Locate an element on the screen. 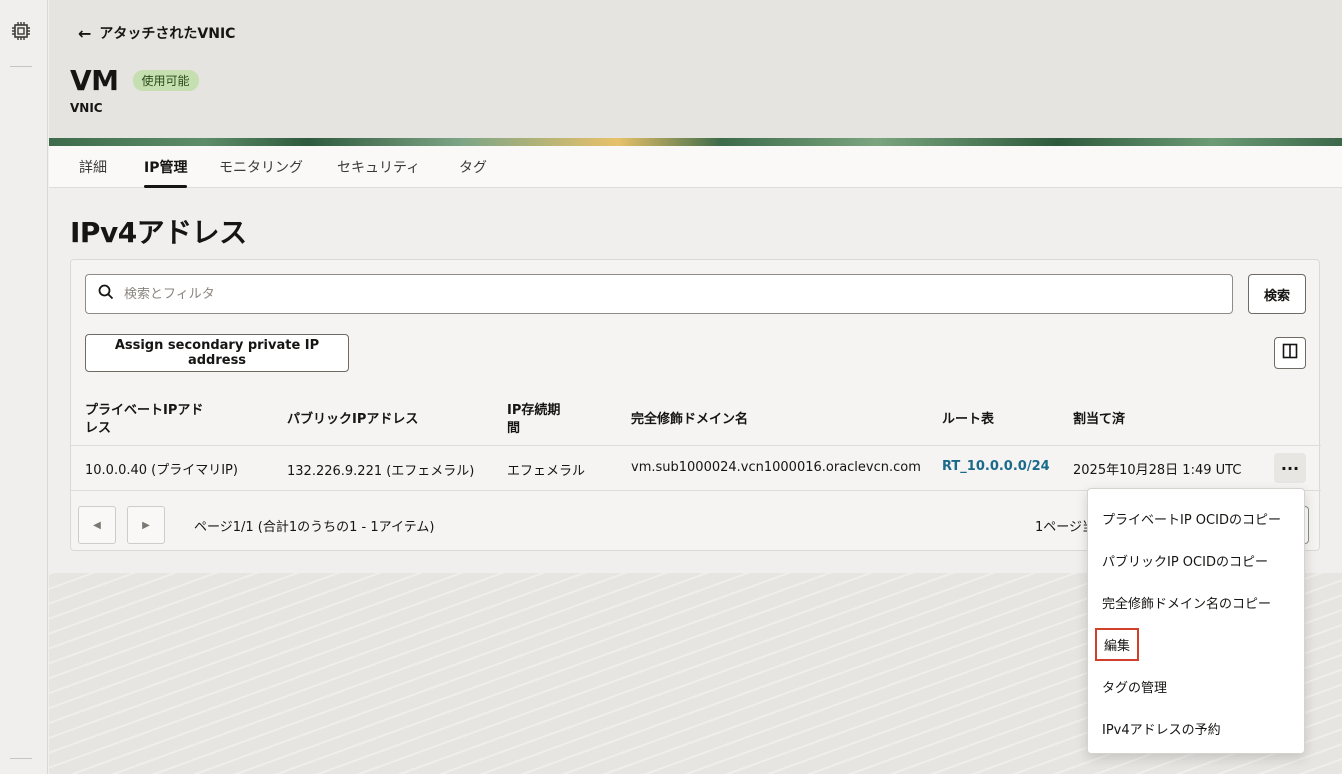 This screenshot has width=1342, height=774. left-rail is located at coordinates (24, 387).